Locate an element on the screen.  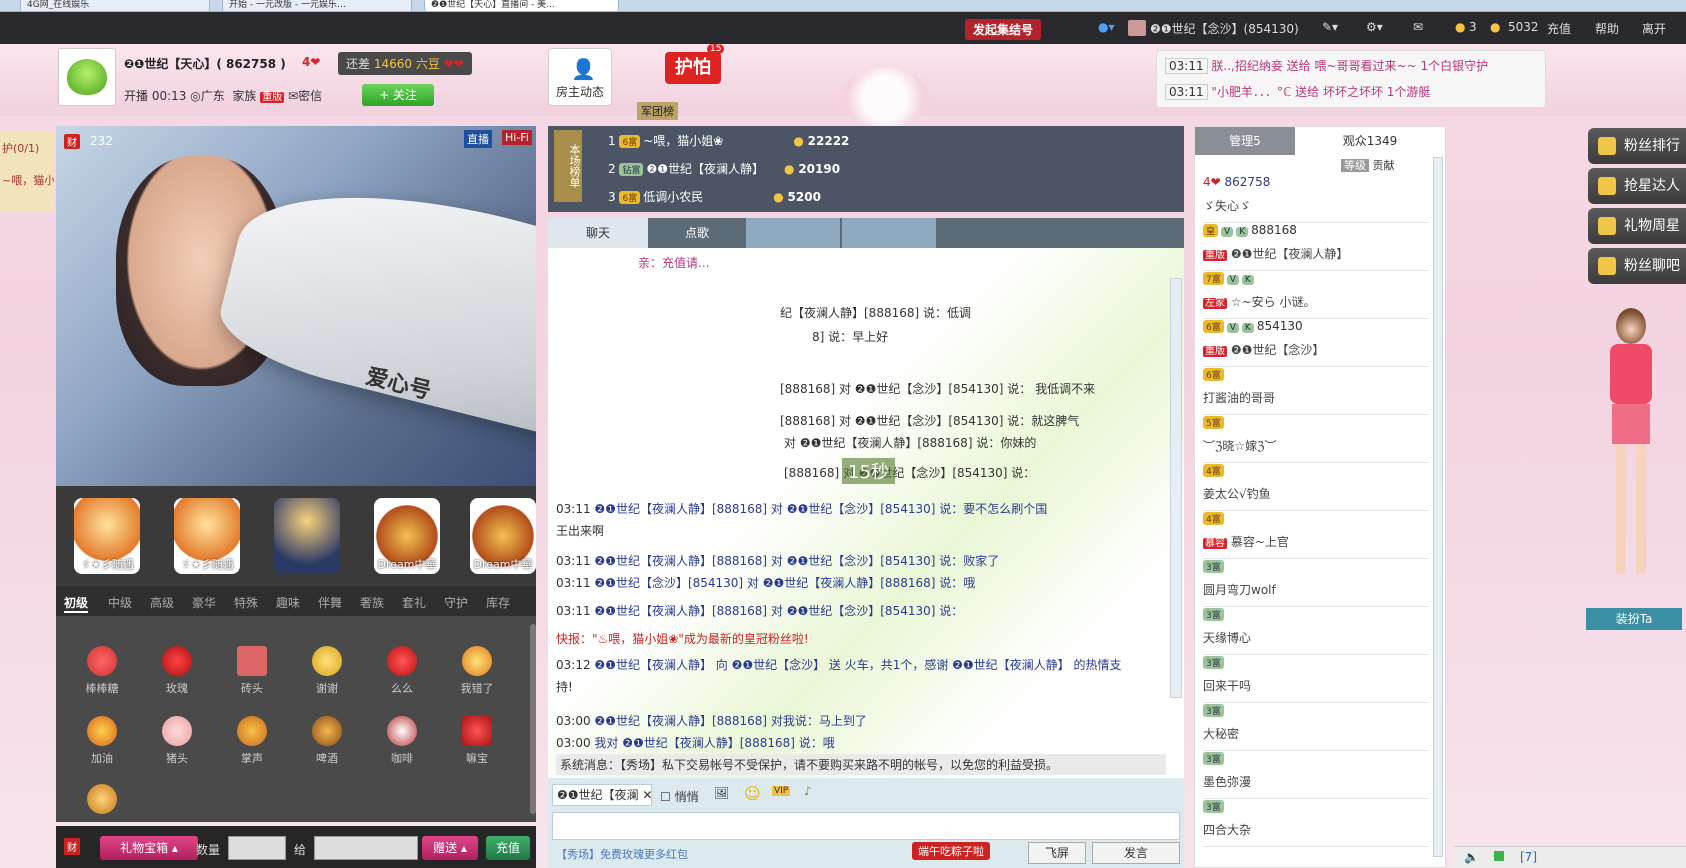
rank-row: 1 6富 ~喂，猫小姐❀ ● 22222 is located at coordinates (728, 144).